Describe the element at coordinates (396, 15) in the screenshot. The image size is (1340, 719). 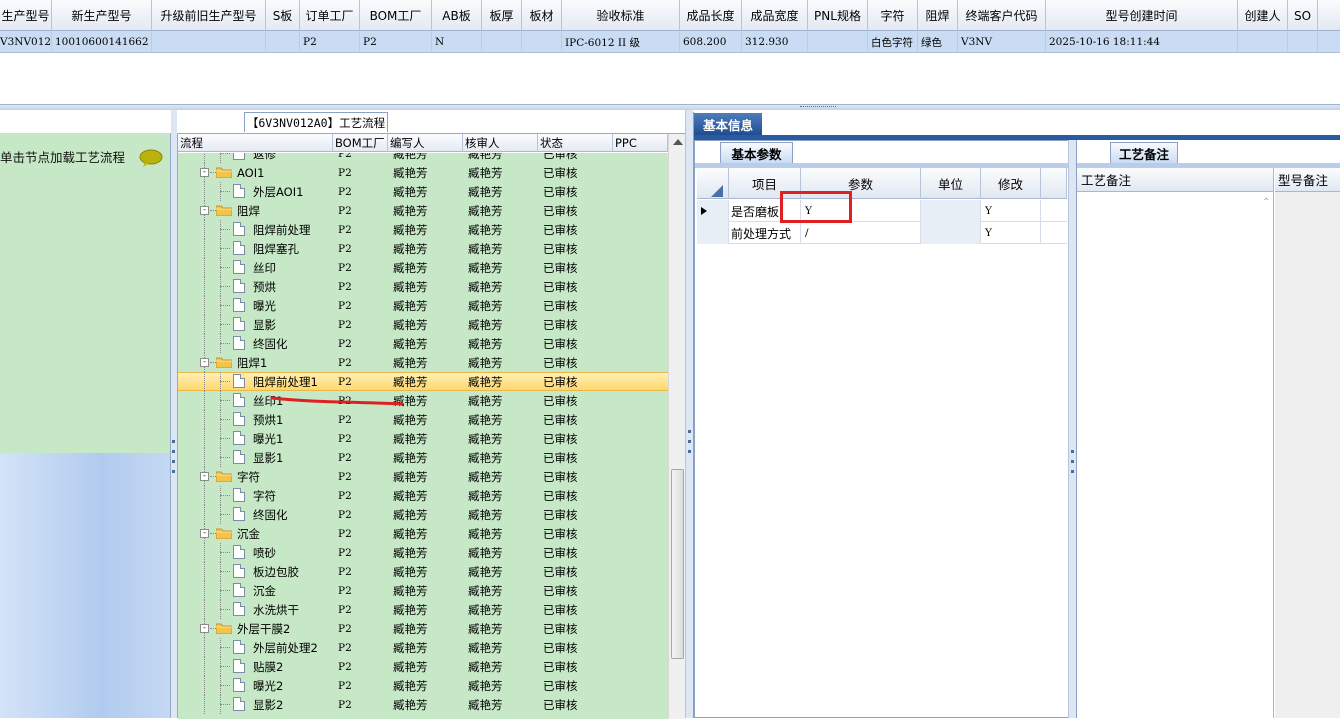
I see `grid-header-cell: BOM工厂` at that location.